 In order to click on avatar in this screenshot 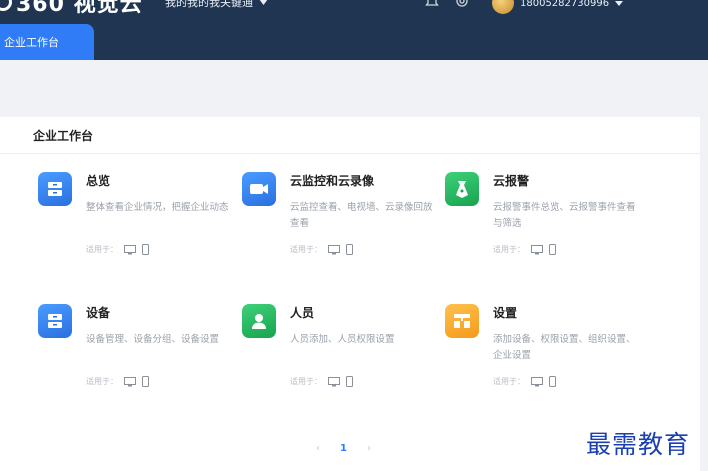, I will do `click(503, 7)`.